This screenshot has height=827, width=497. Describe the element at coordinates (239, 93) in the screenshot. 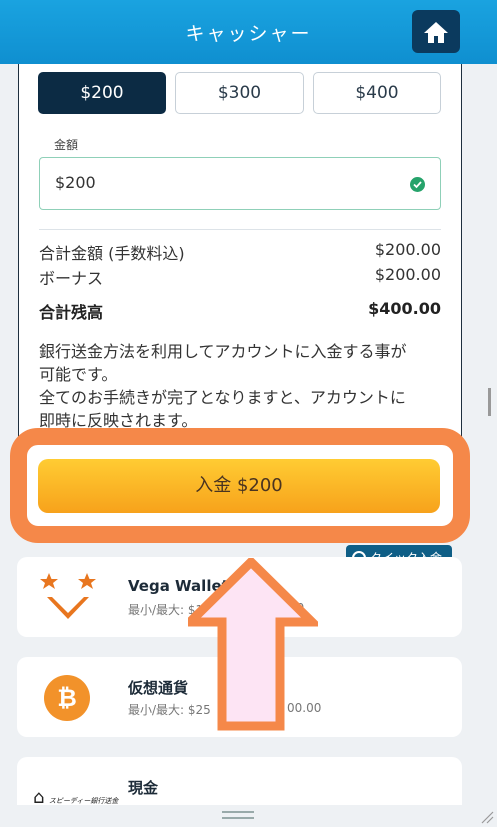

I see `amount-option-300: $300` at that location.